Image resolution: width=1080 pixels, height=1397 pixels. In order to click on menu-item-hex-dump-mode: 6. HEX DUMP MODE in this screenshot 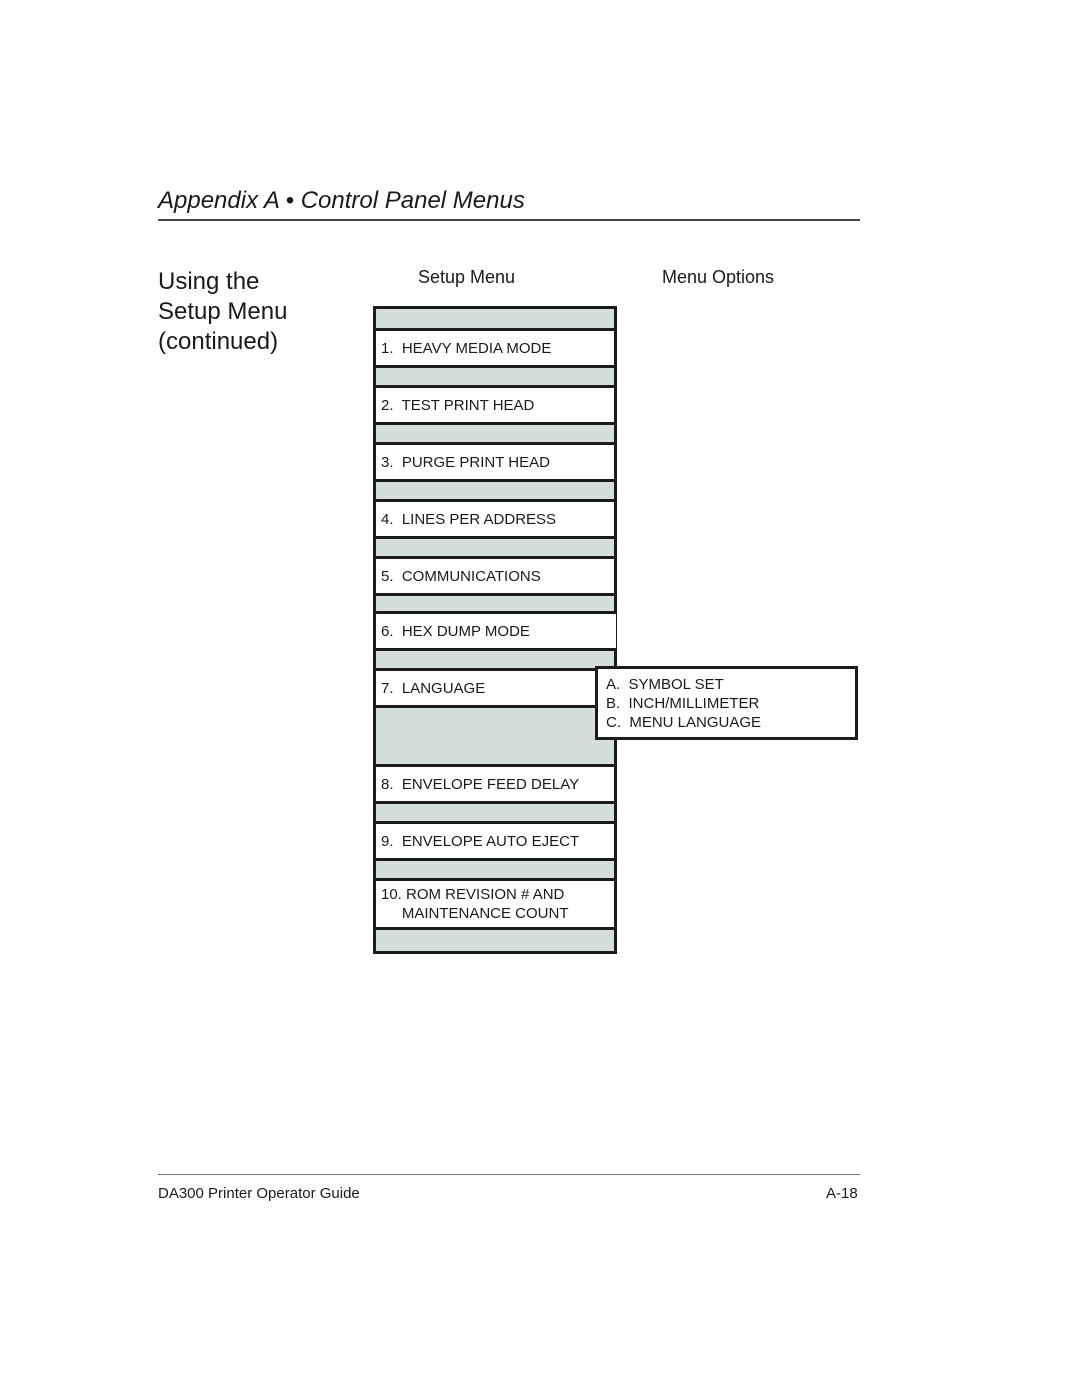, I will do `click(494, 631)`.